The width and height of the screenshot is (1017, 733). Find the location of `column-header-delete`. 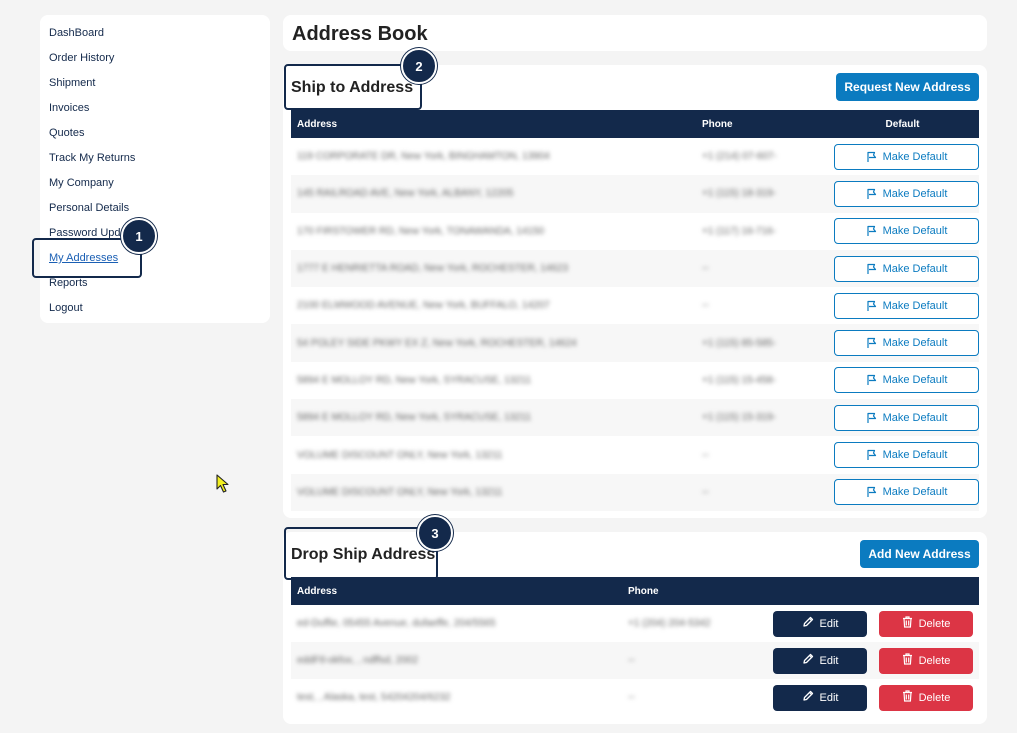

column-header-delete is located at coordinates (926, 591).